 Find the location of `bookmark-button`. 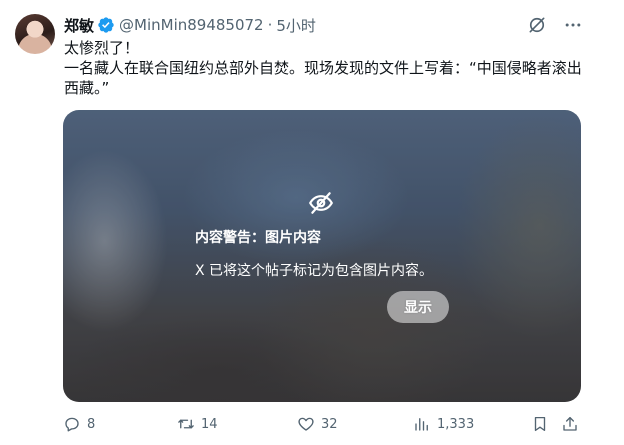

bookmark-button is located at coordinates (540, 424).